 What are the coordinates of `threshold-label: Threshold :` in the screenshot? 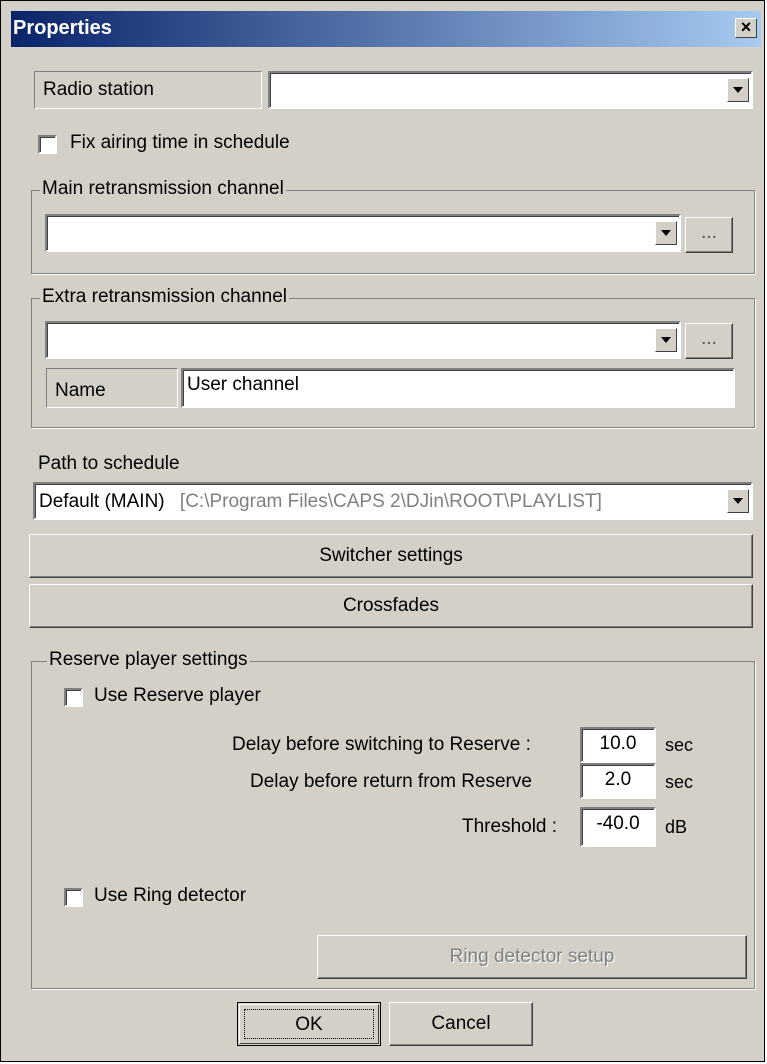 It's located at (510, 826).